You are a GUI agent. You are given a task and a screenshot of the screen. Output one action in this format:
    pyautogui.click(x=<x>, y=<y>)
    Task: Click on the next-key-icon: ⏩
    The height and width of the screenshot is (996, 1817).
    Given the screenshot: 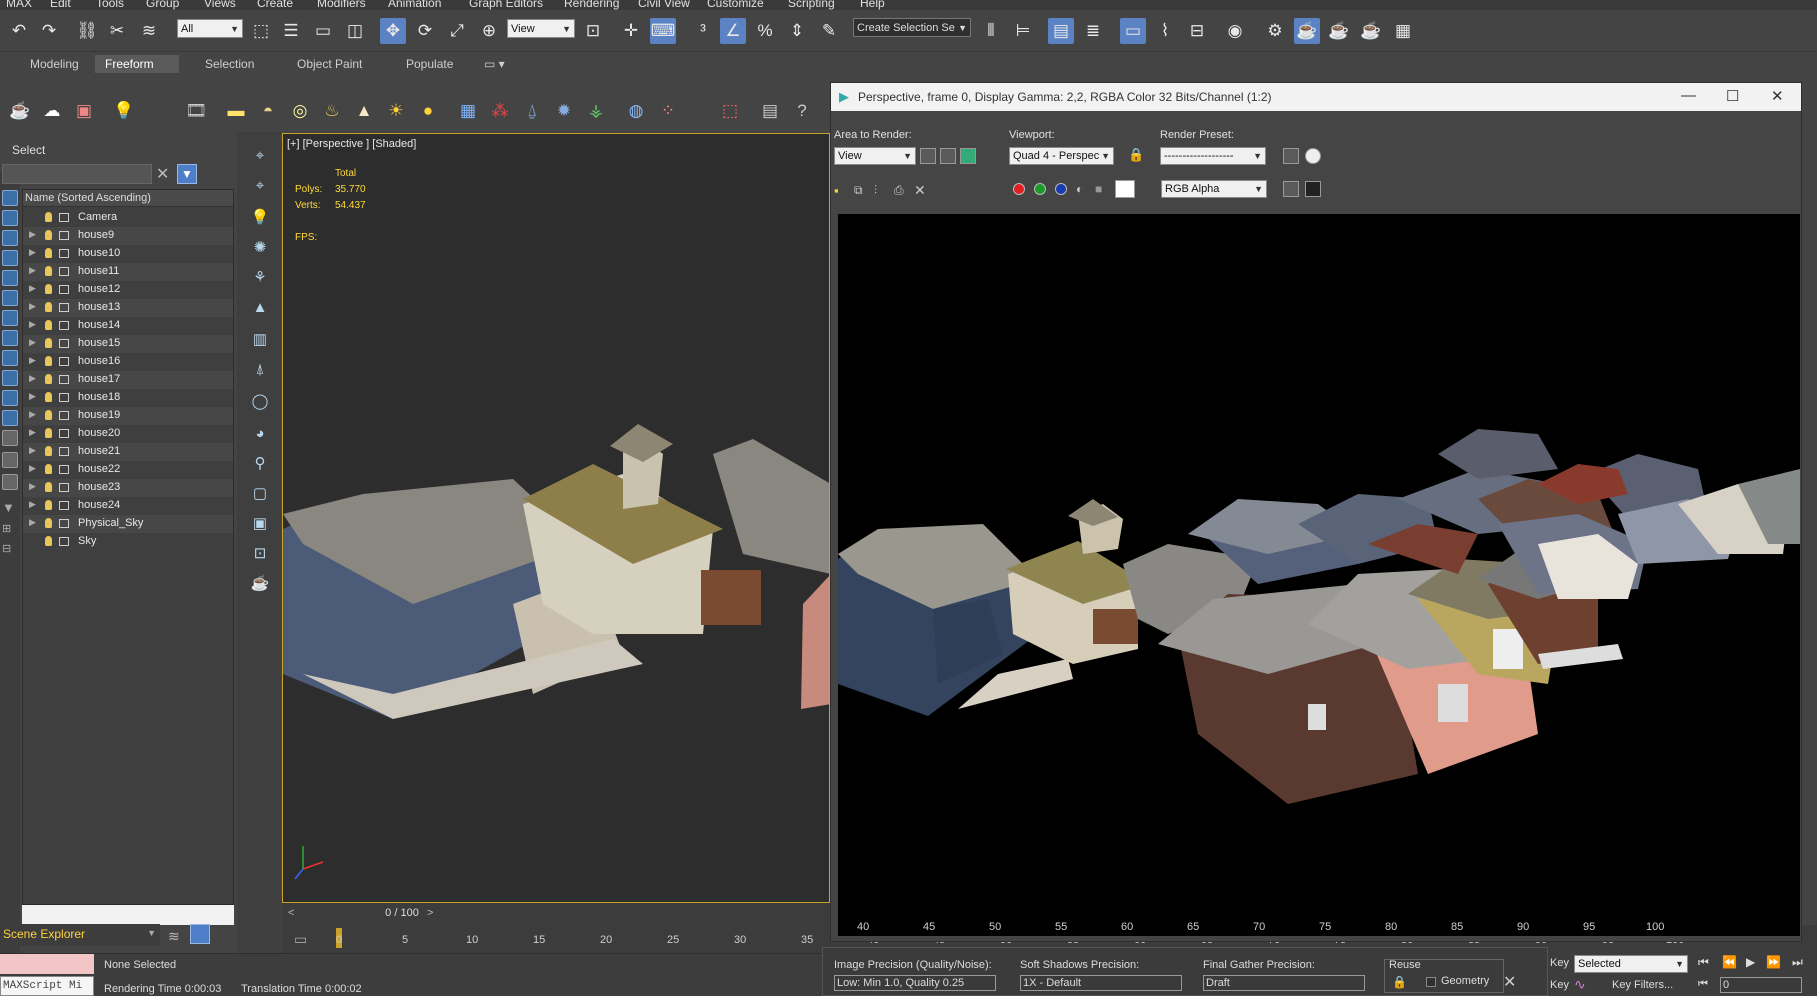 What is the action you would take?
    pyautogui.click(x=1773, y=962)
    